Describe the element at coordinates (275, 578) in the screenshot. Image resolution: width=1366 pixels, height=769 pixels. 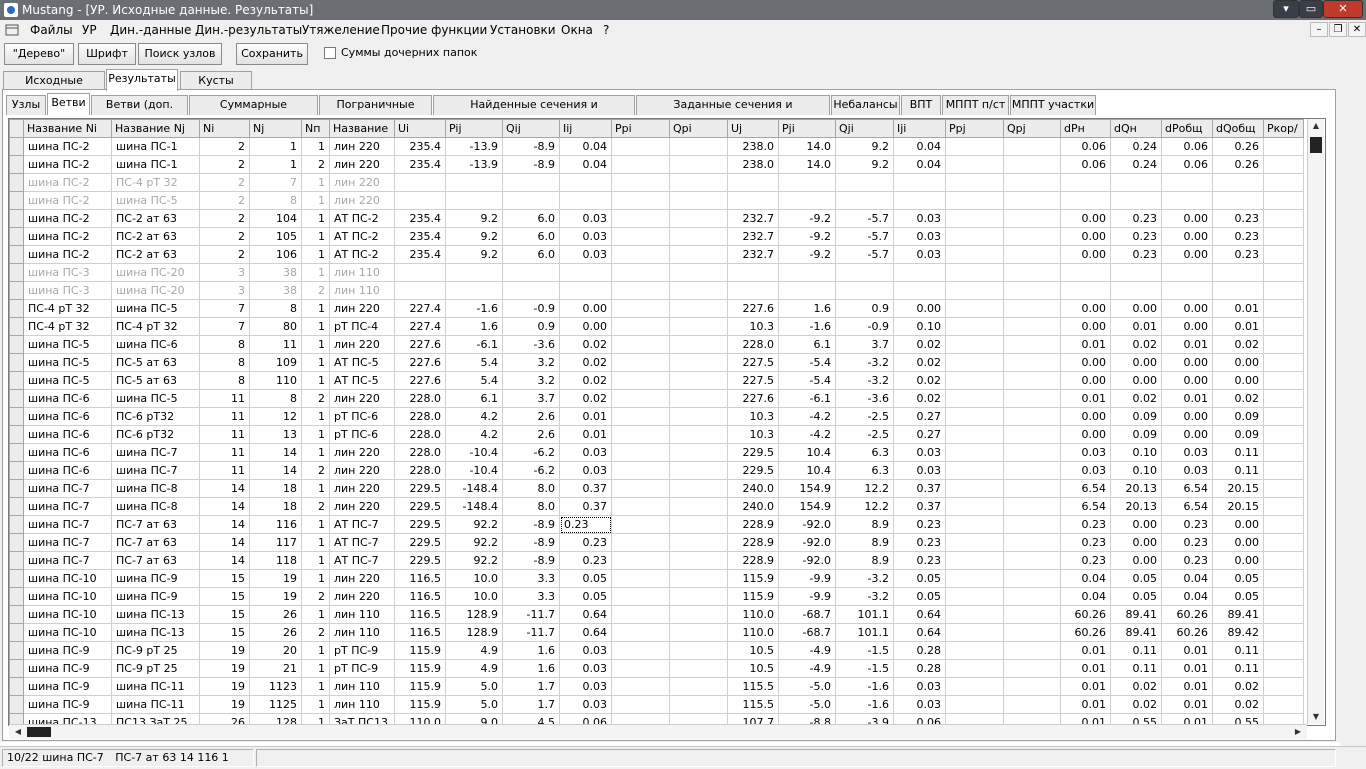
I see `grid-cell: 19` at that location.